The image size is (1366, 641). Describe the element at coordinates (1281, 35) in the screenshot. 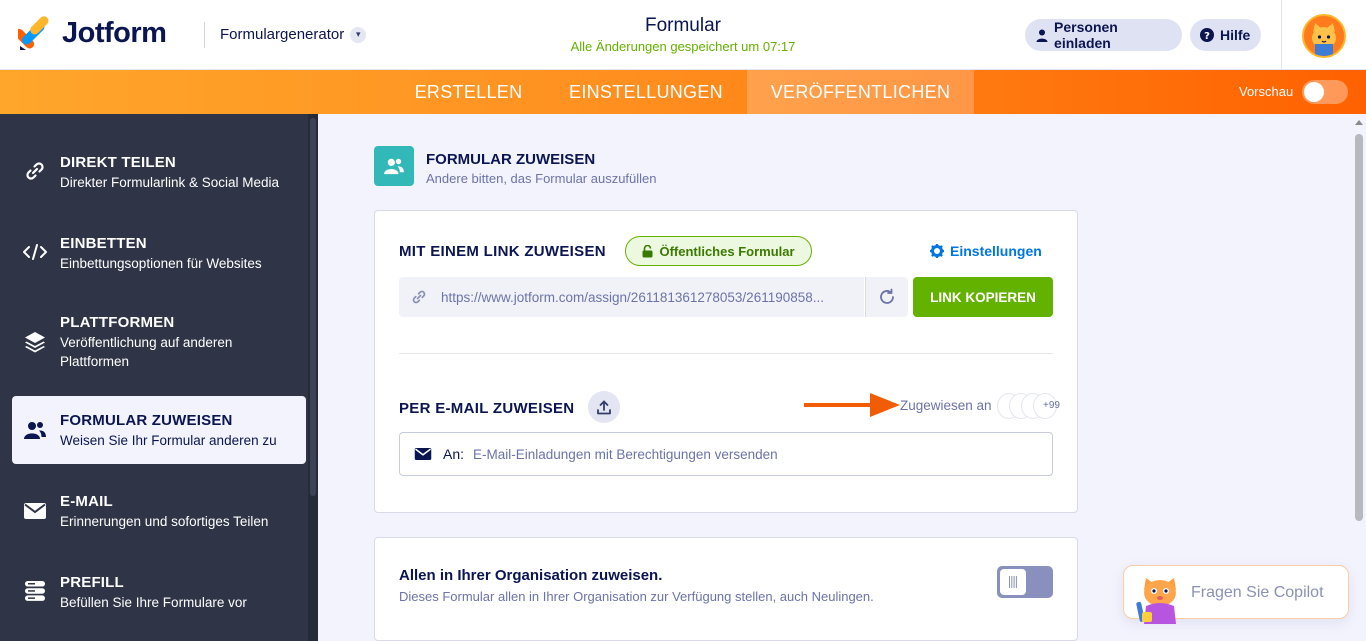

I see `header-divider-right` at that location.